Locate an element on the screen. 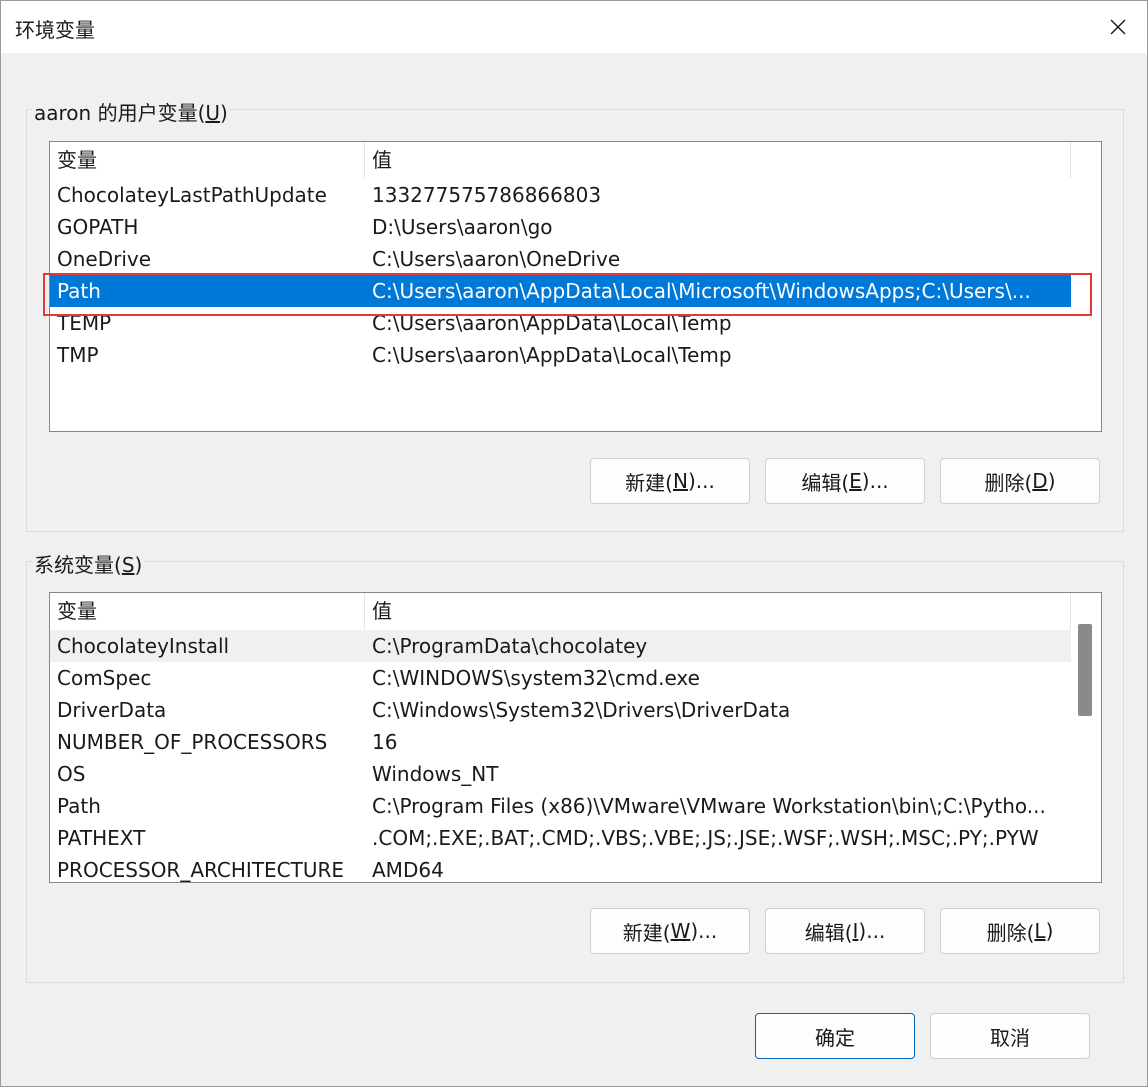  system-variables-label: 系统变量(S) is located at coordinates (88, 563).